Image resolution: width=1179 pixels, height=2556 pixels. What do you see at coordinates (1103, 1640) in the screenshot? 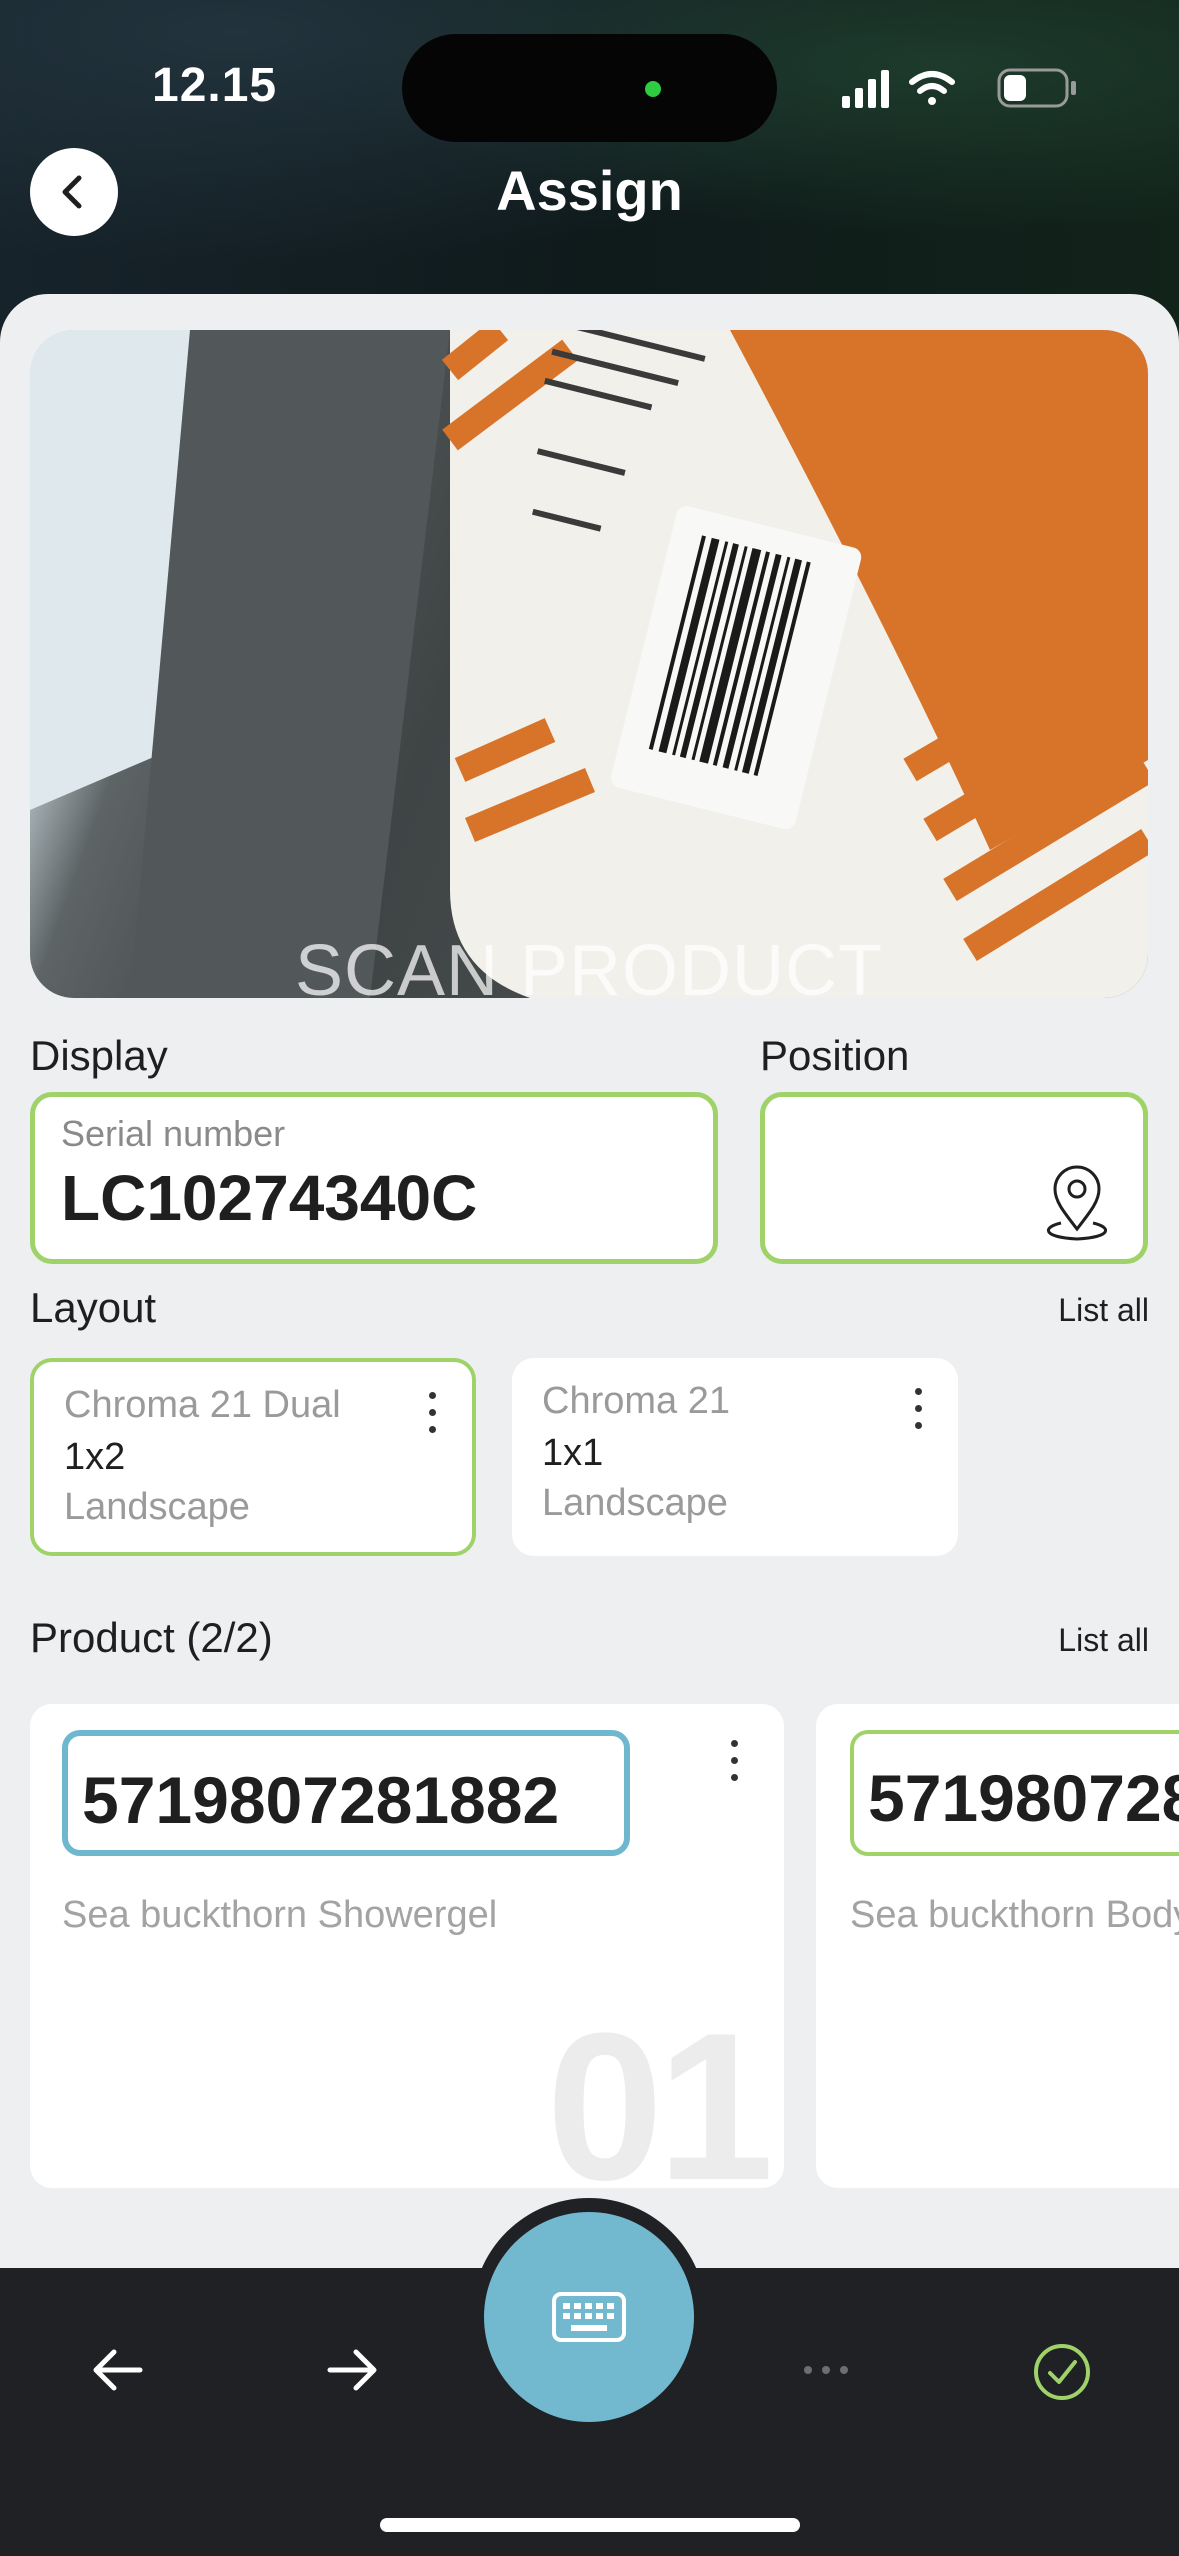
I see `product-list-all-link: List all` at bounding box center [1103, 1640].